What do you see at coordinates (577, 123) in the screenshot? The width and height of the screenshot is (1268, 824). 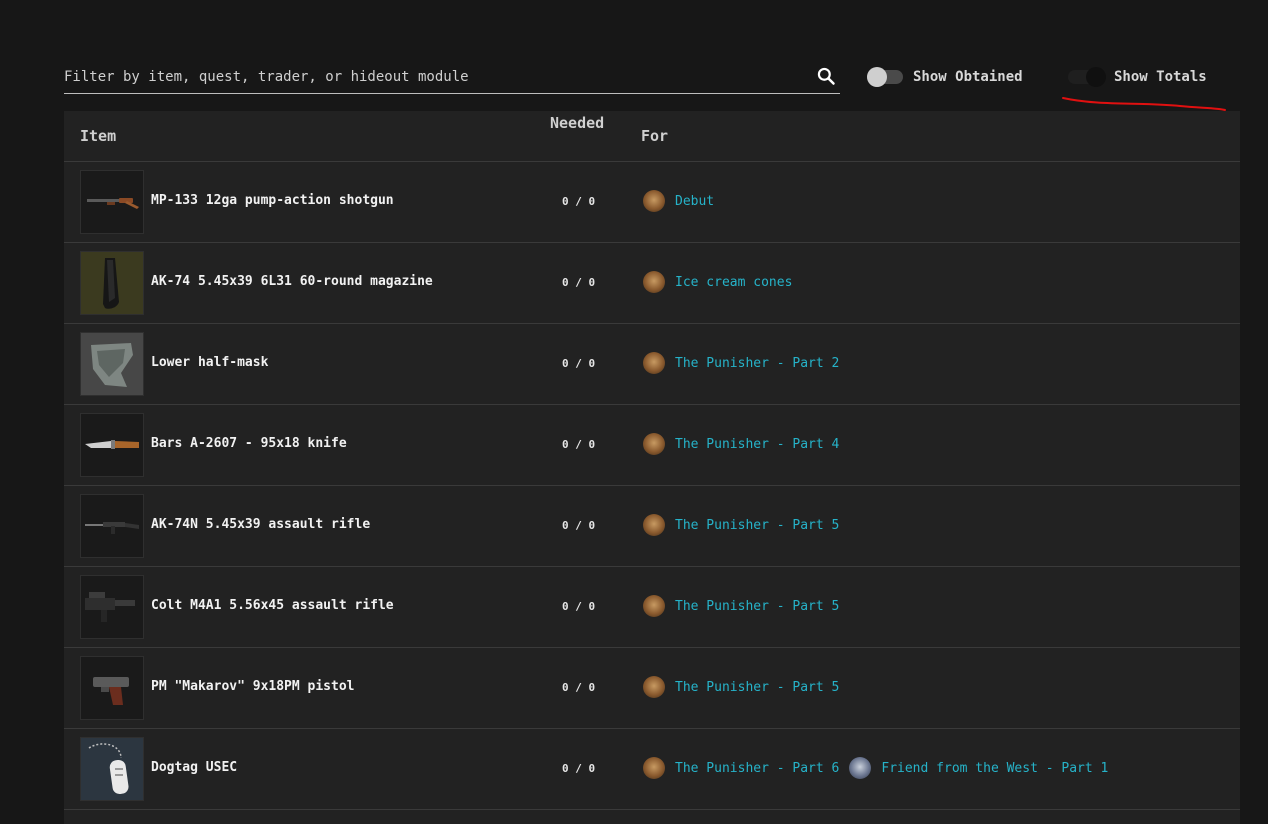 I see `column-header-needed: Needed` at bounding box center [577, 123].